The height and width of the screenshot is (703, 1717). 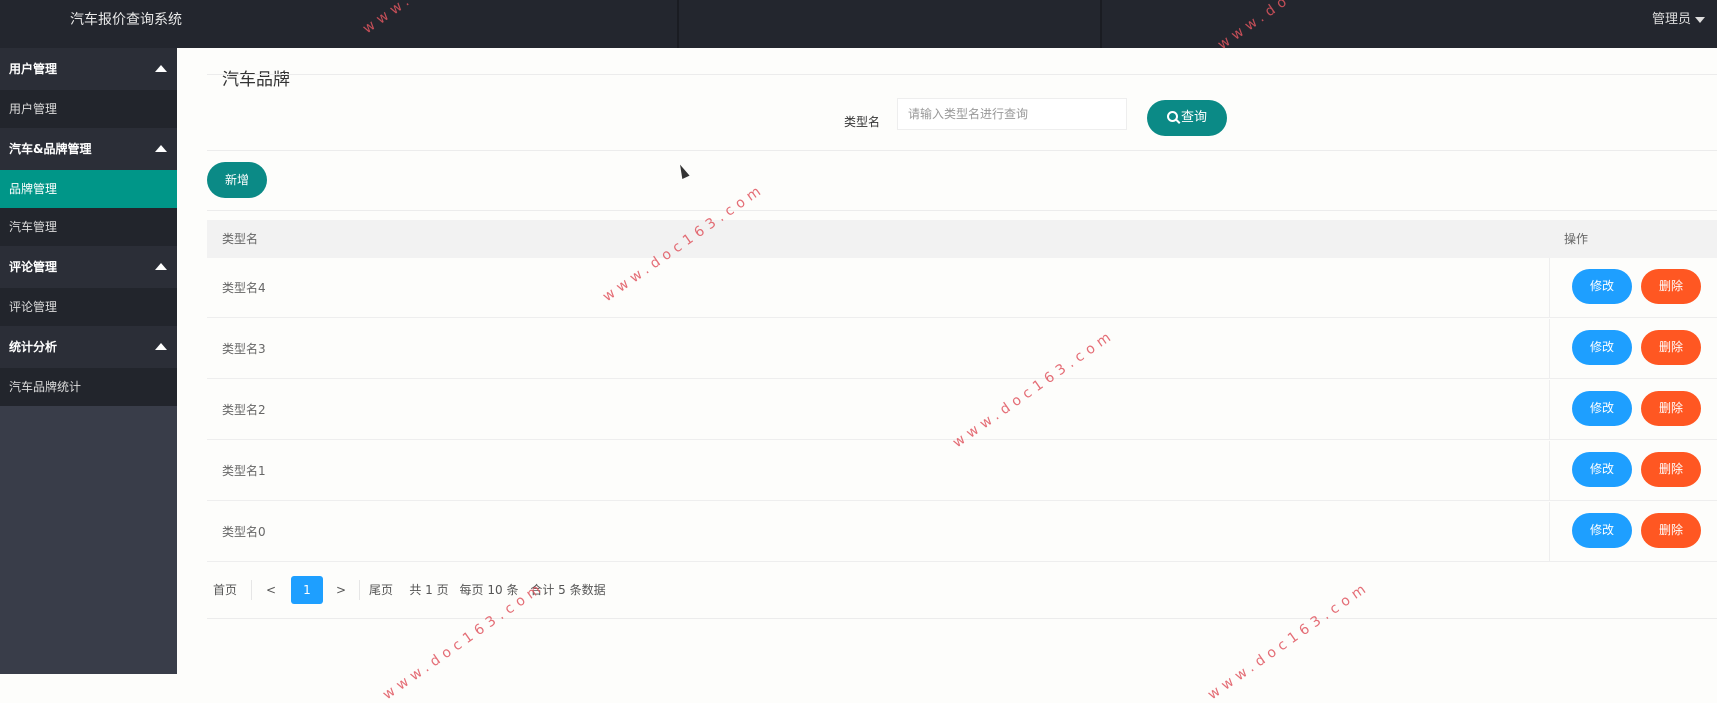 What do you see at coordinates (271, 590) in the screenshot?
I see `prev-page-button: <` at bounding box center [271, 590].